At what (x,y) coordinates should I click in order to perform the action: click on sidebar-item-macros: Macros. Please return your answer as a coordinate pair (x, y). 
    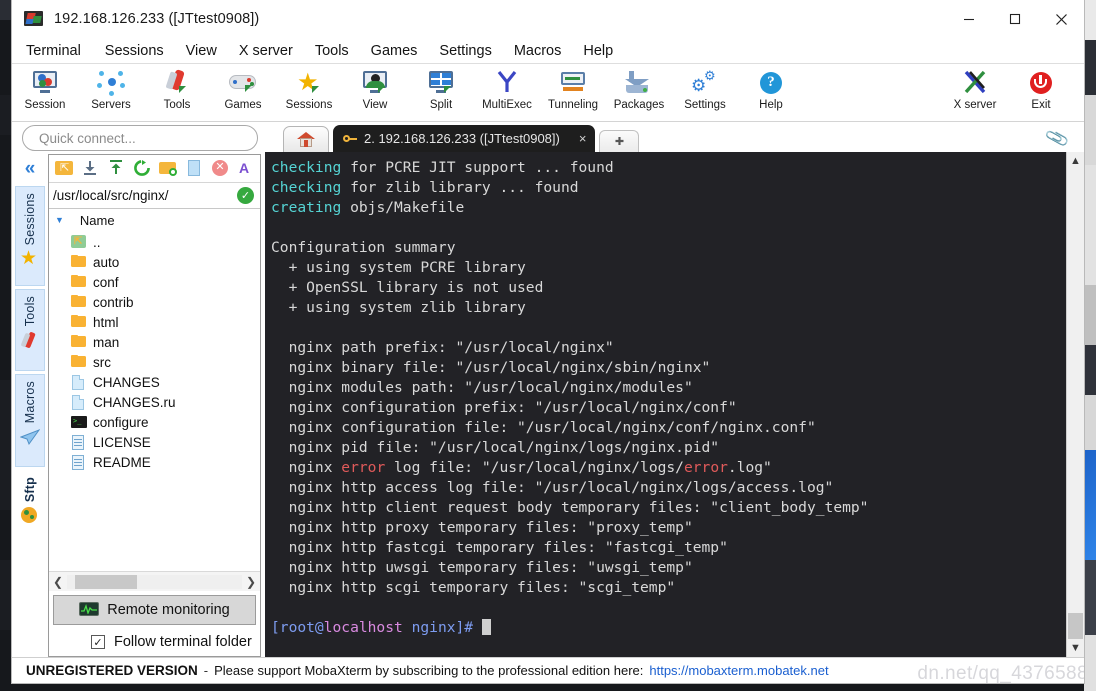
    Looking at the image, I should click on (30, 420).